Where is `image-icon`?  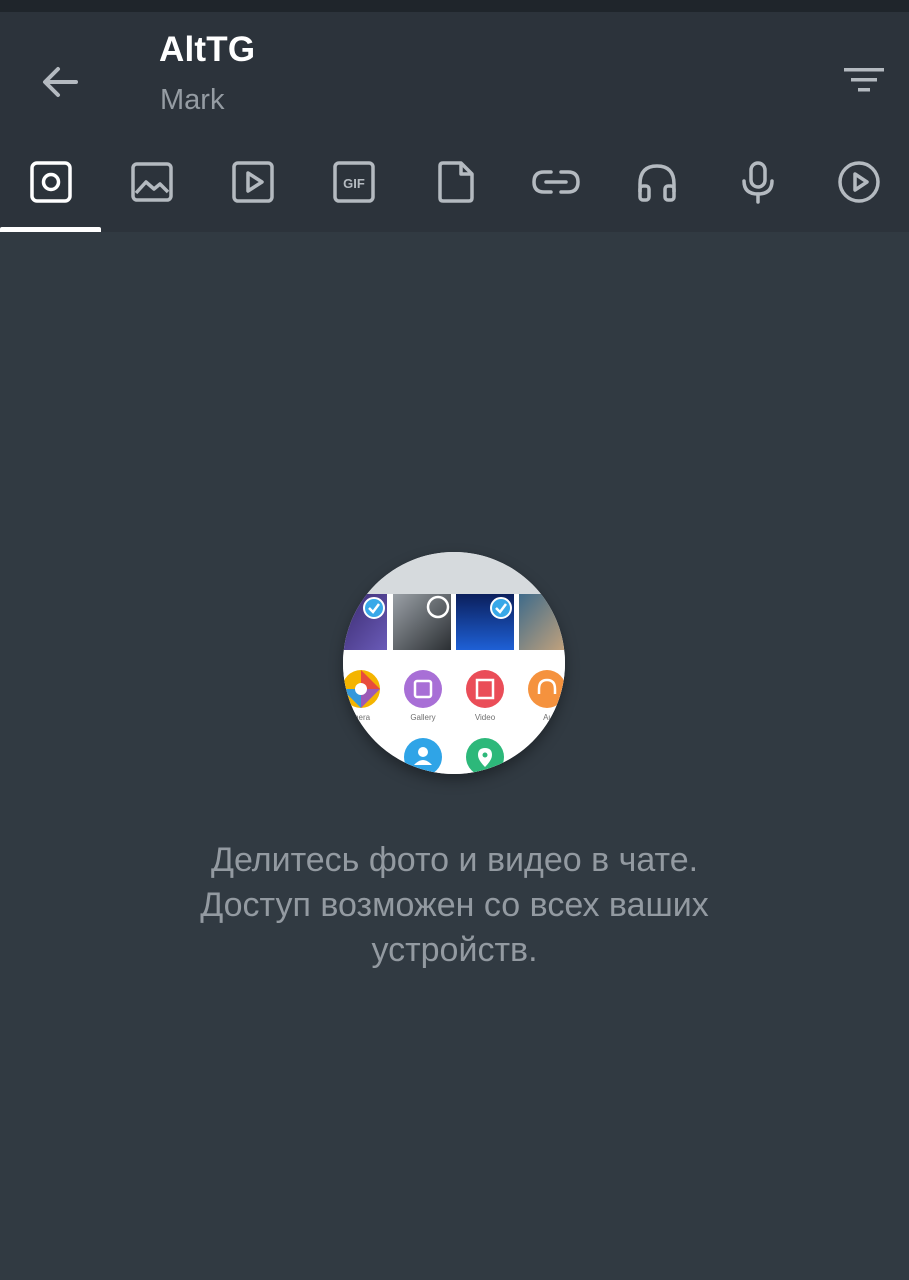 image-icon is located at coordinates (151, 182).